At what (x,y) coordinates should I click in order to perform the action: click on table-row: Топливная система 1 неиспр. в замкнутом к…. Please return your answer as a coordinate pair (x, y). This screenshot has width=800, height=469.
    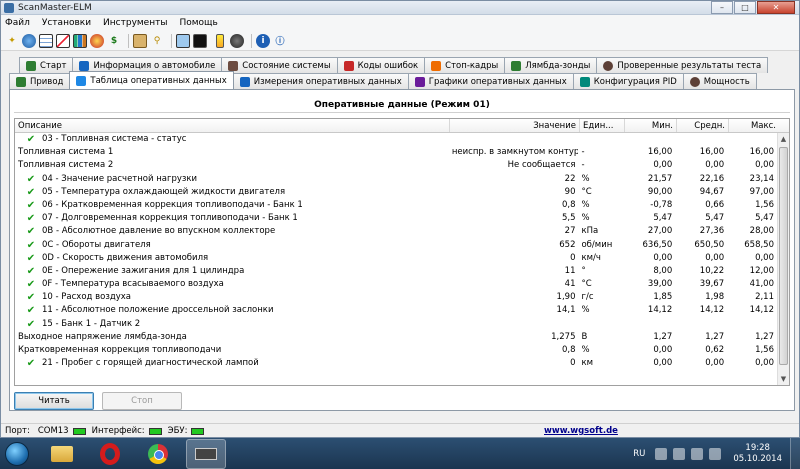
    Looking at the image, I should click on (396, 152).